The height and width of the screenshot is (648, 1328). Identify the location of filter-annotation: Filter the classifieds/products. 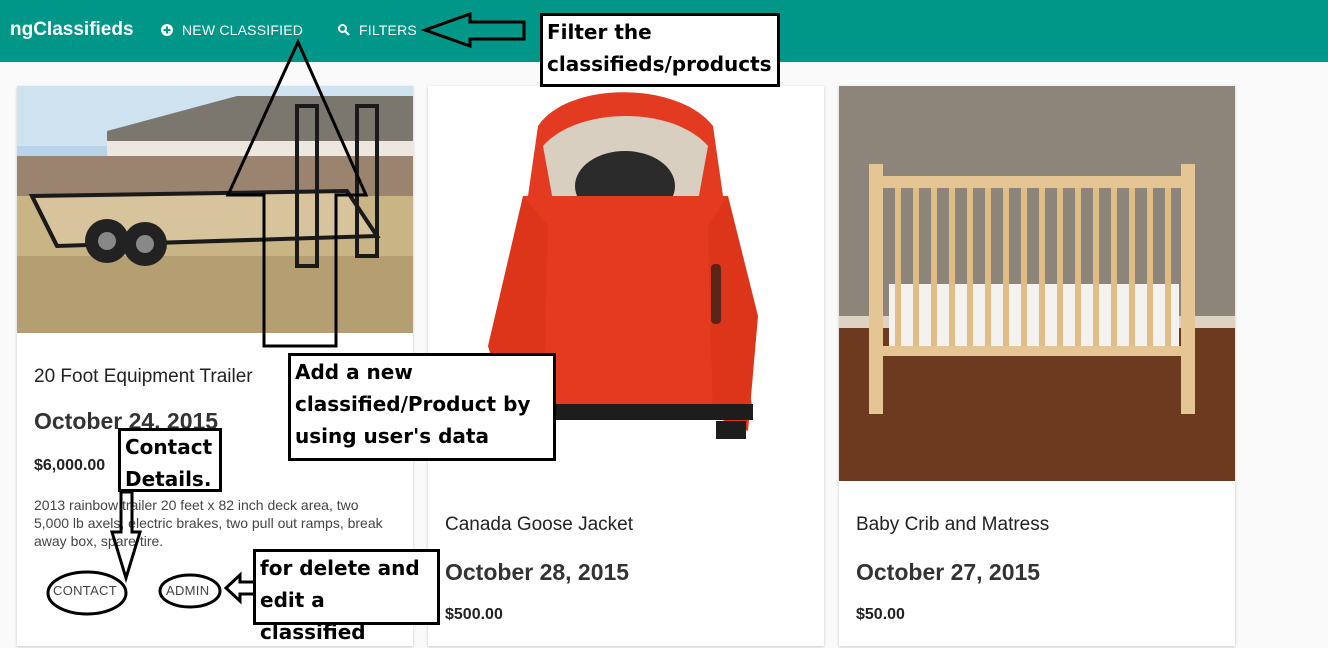
(660, 50).